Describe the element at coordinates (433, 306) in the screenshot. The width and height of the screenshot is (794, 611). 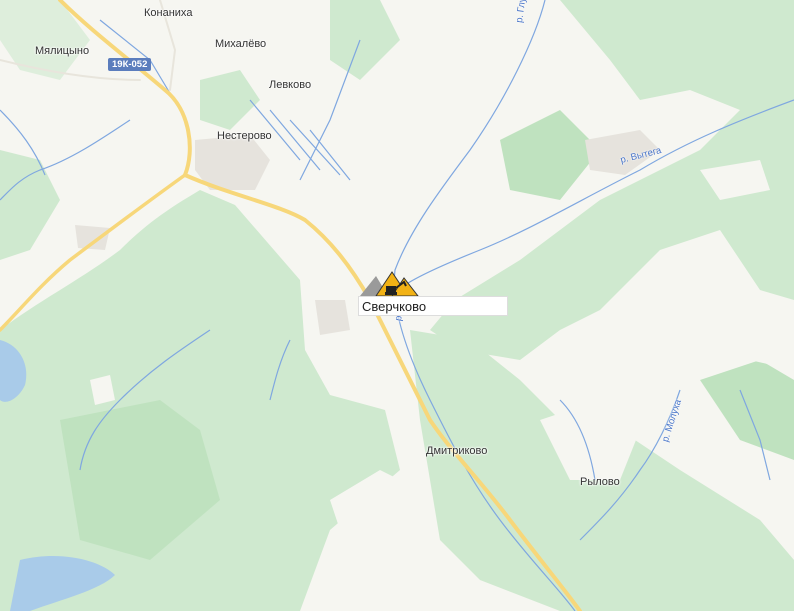
I see `selected-place-label: Сверчково` at that location.